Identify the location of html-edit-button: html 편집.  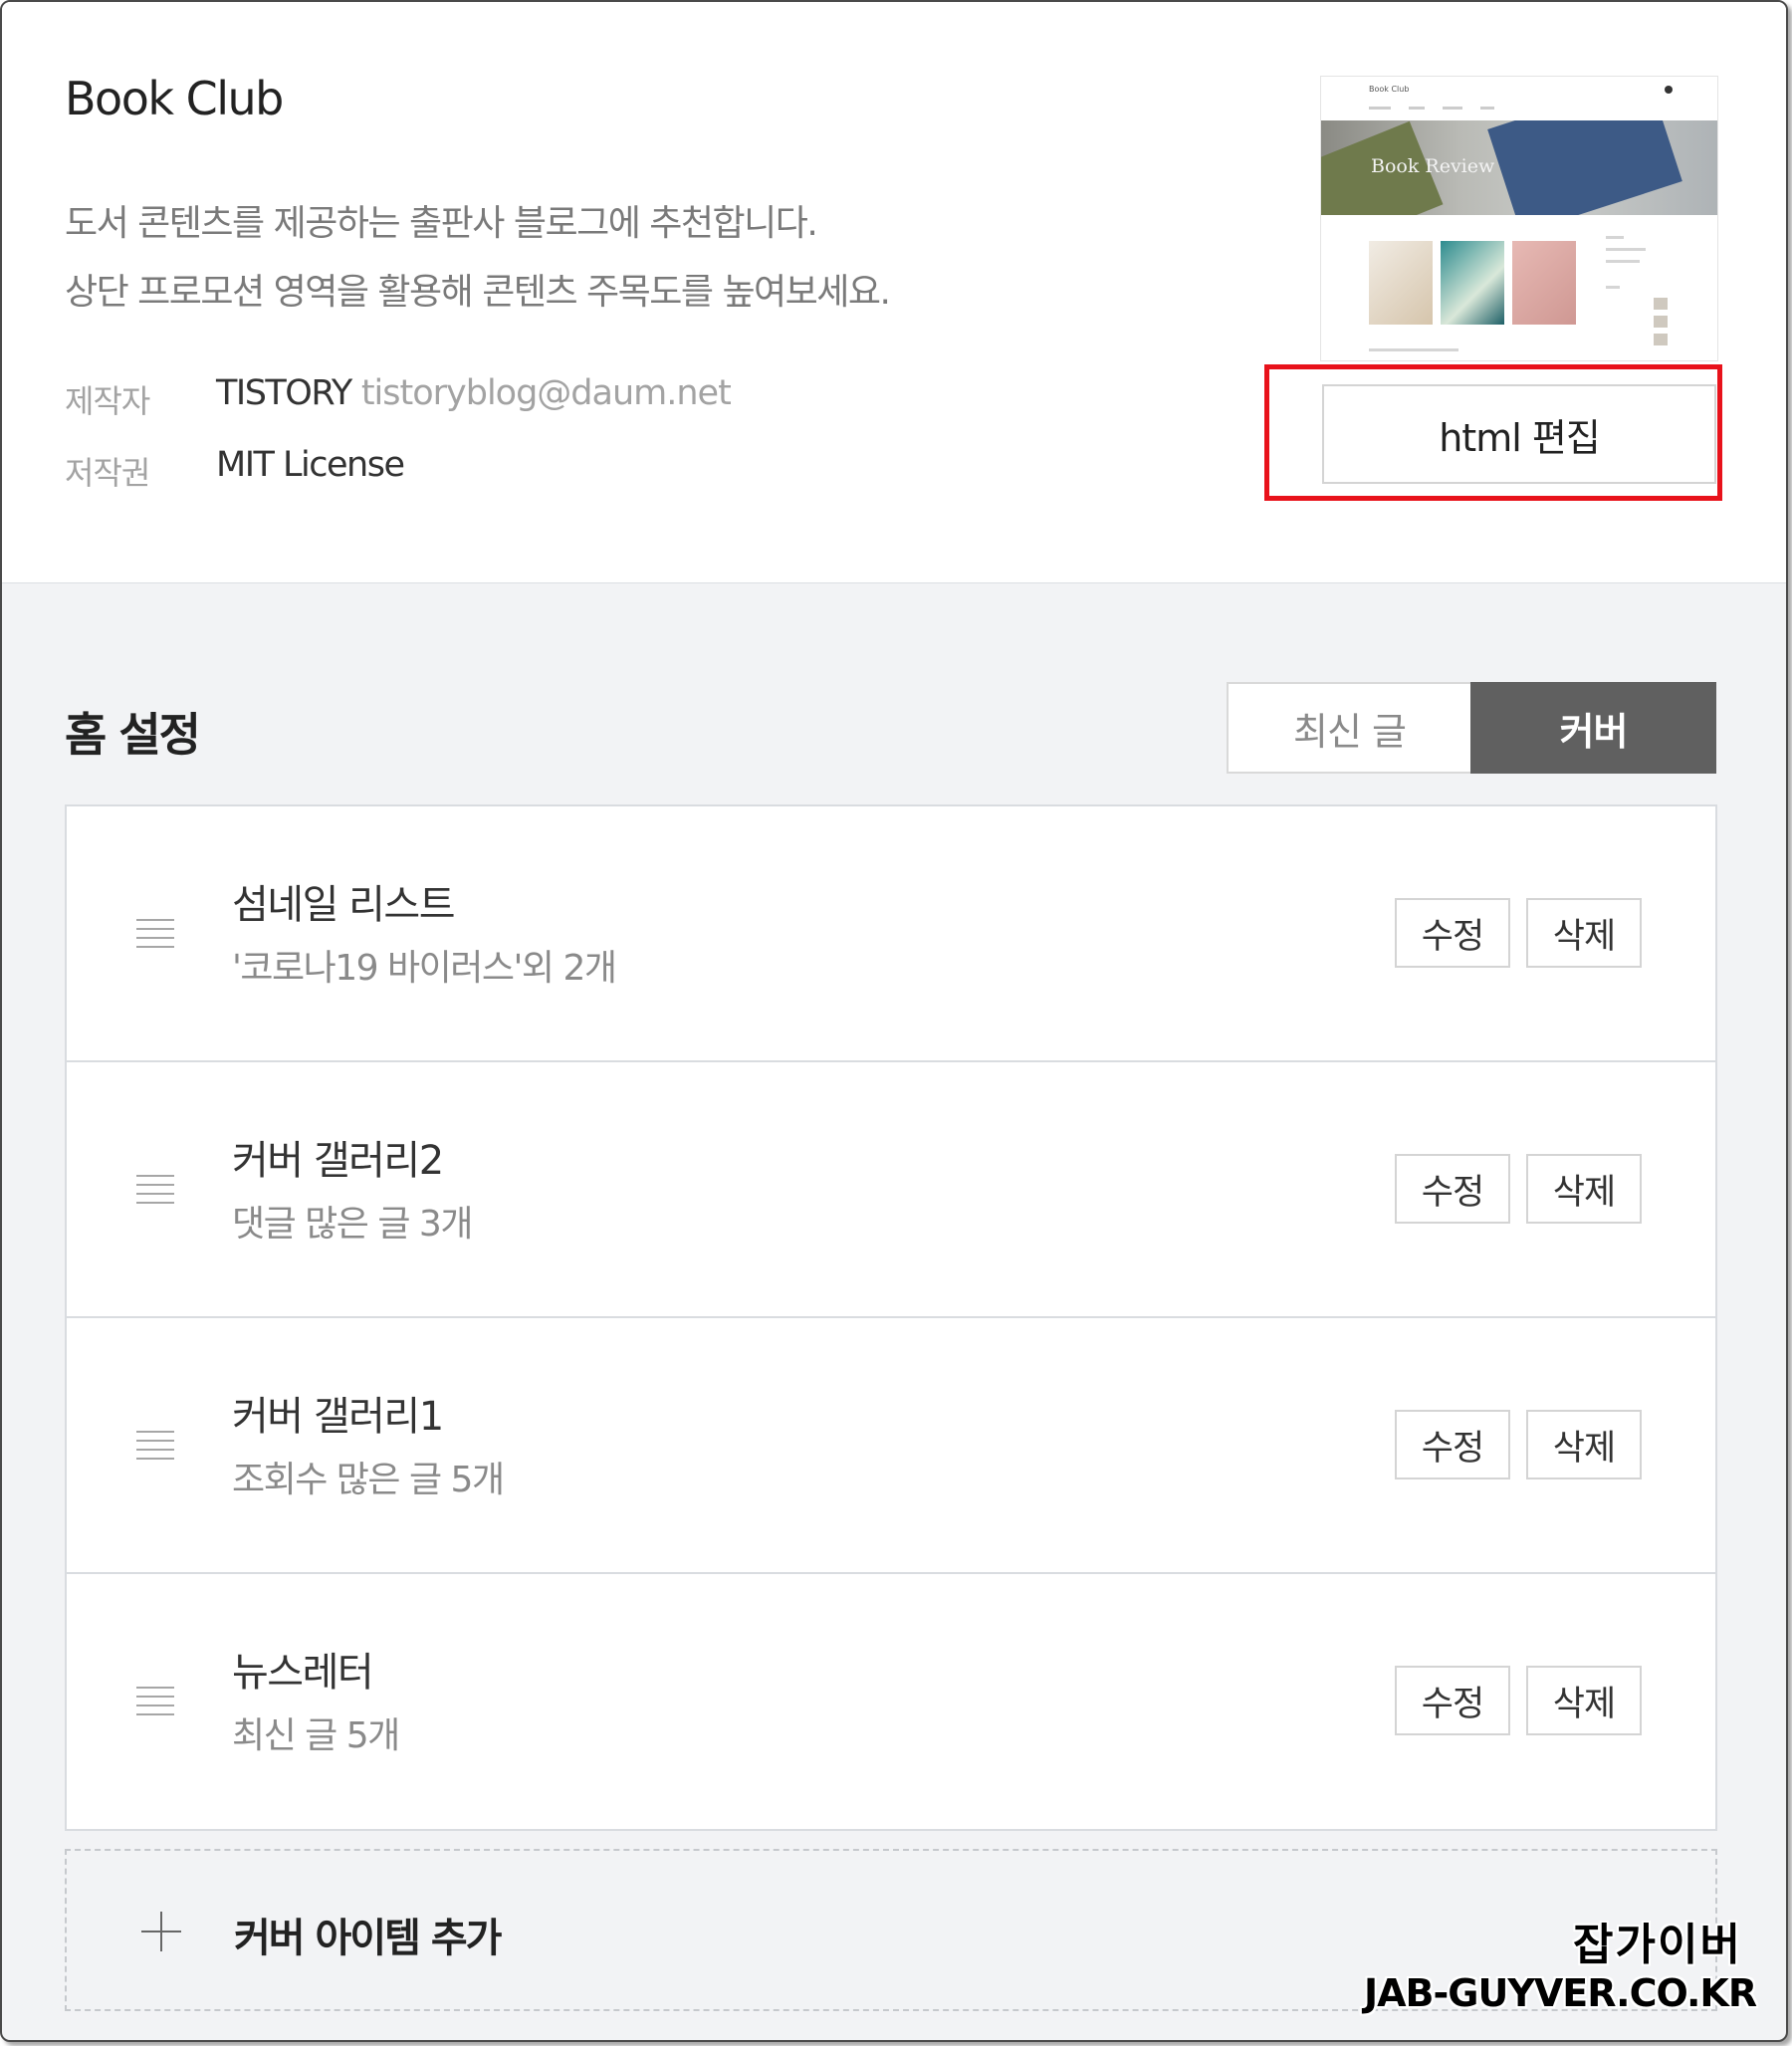
(1519, 434).